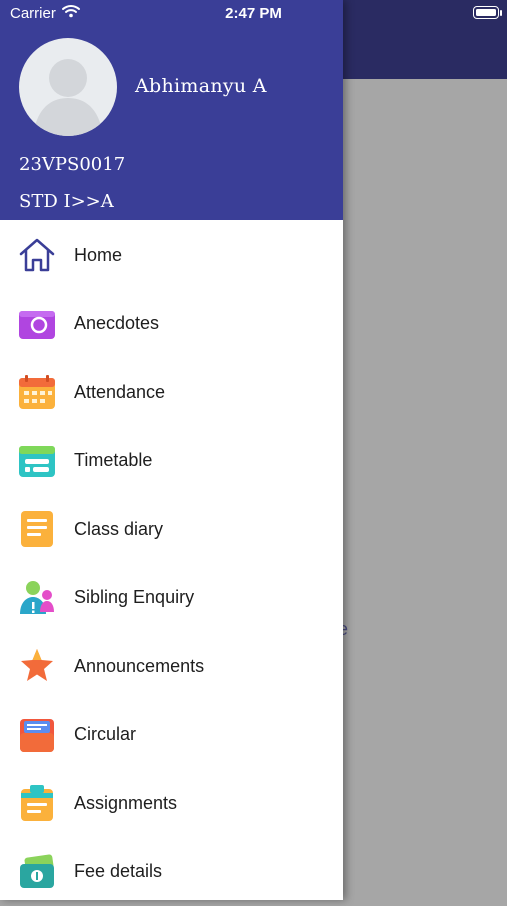  What do you see at coordinates (37, 666) in the screenshot?
I see `star-icon` at bounding box center [37, 666].